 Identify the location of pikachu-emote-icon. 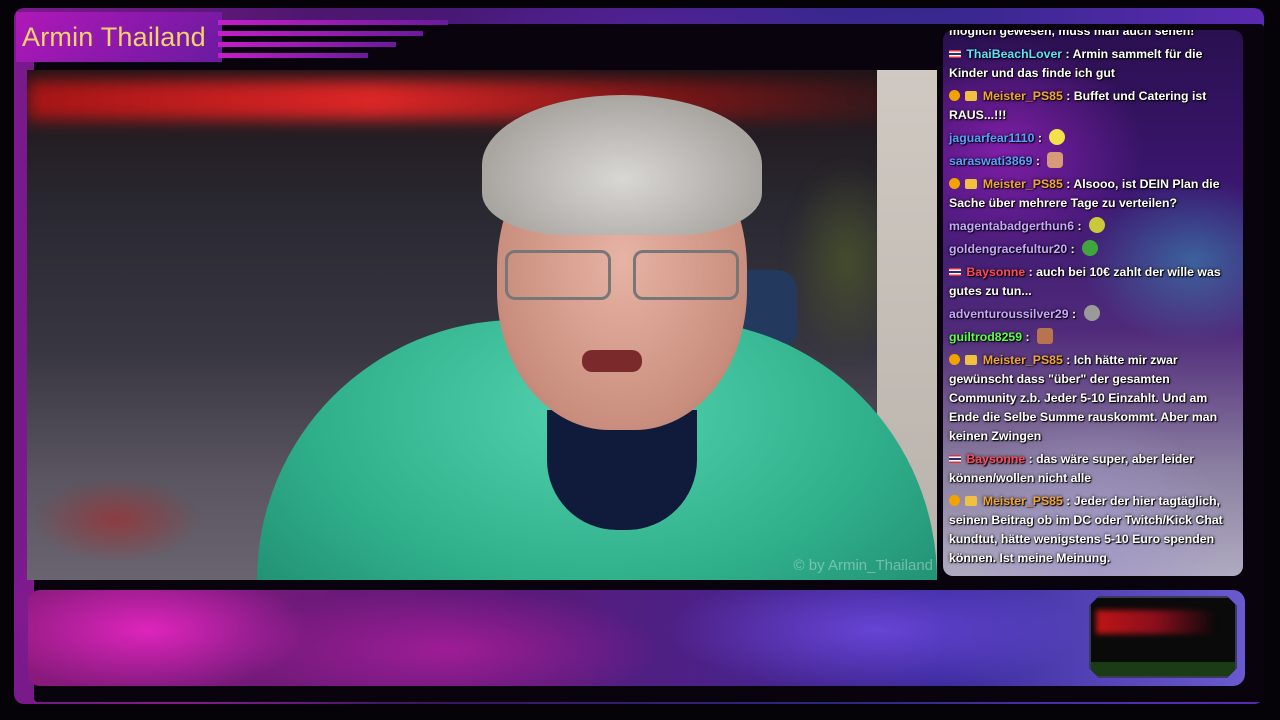
(1057, 137).